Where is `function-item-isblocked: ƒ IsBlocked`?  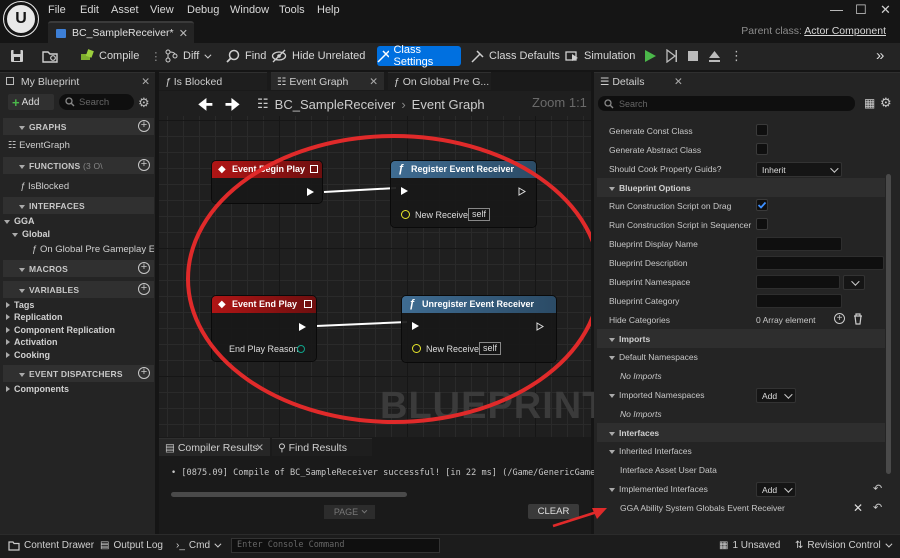
function-item-isblocked: ƒ IsBlocked is located at coordinates (44, 186).